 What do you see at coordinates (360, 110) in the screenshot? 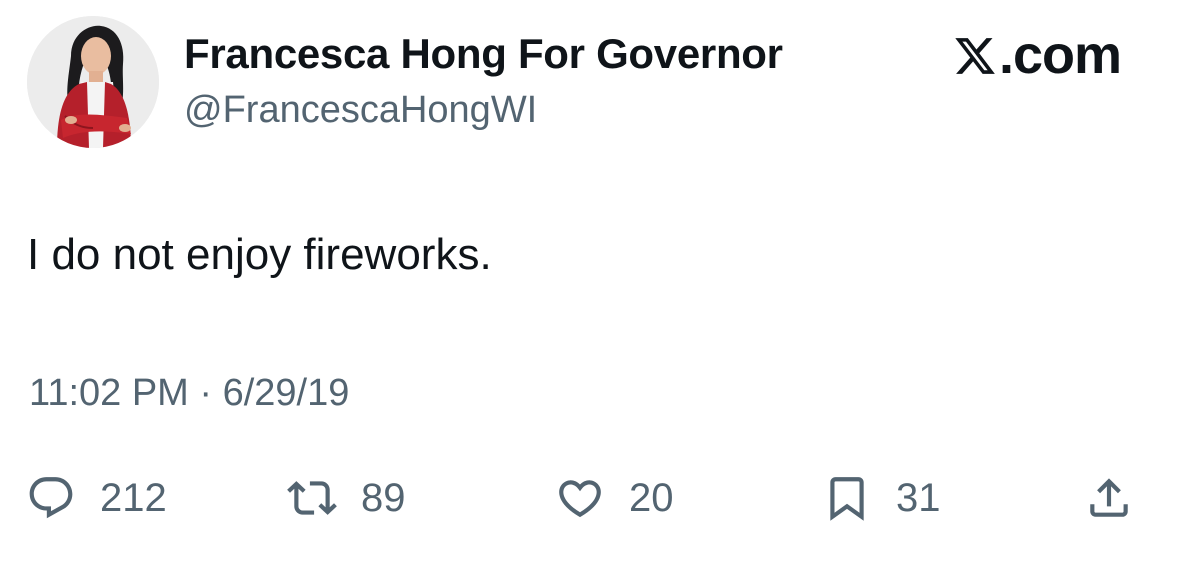
I see `user-handle: @FrancescaHongWI` at bounding box center [360, 110].